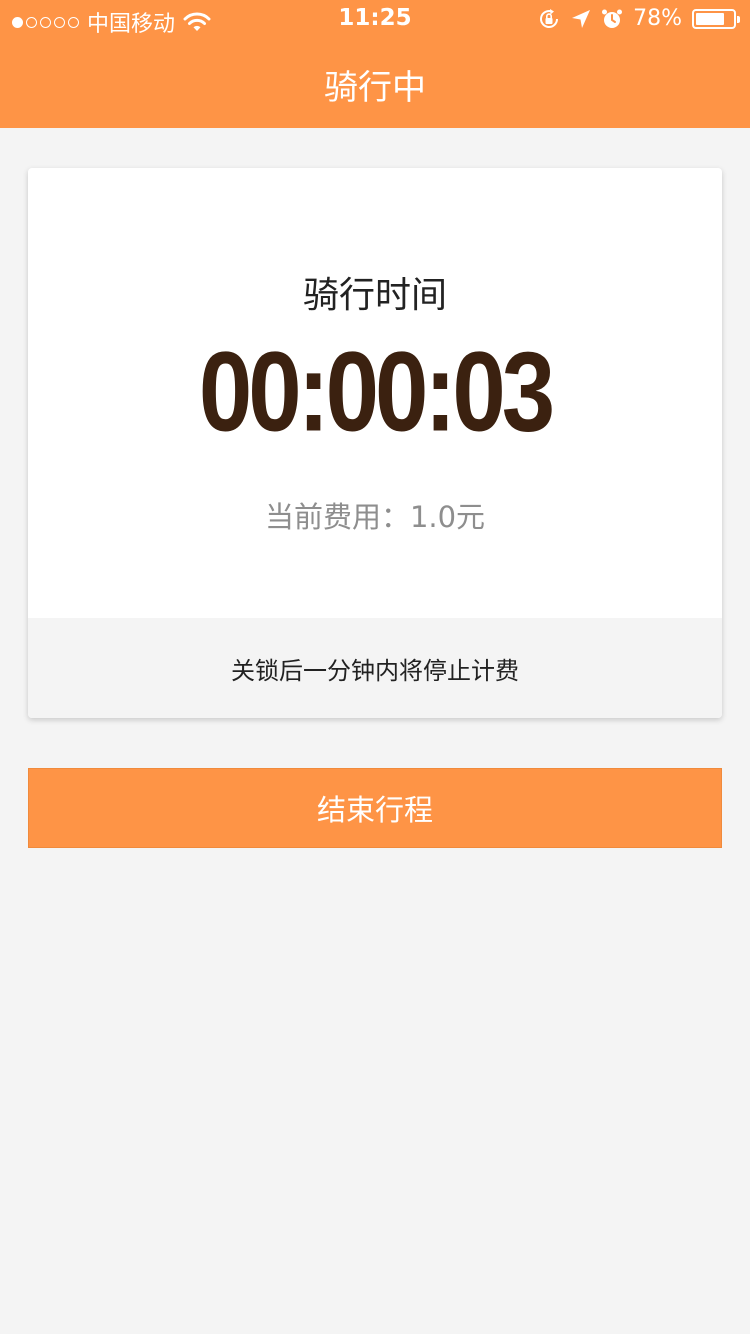 This screenshot has width=750, height=1334. I want to click on page-title: 骑行中, so click(375, 88).